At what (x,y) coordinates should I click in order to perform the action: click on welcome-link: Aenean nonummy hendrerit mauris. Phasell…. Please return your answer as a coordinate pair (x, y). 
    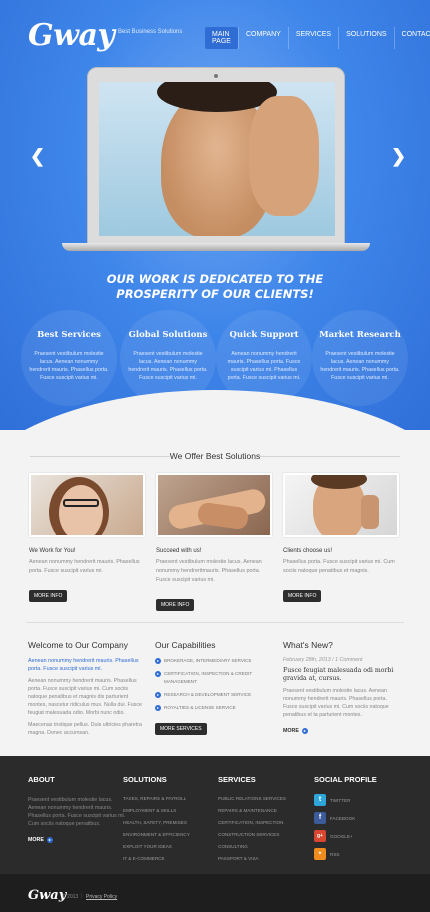
    Looking at the image, I should click on (87, 665).